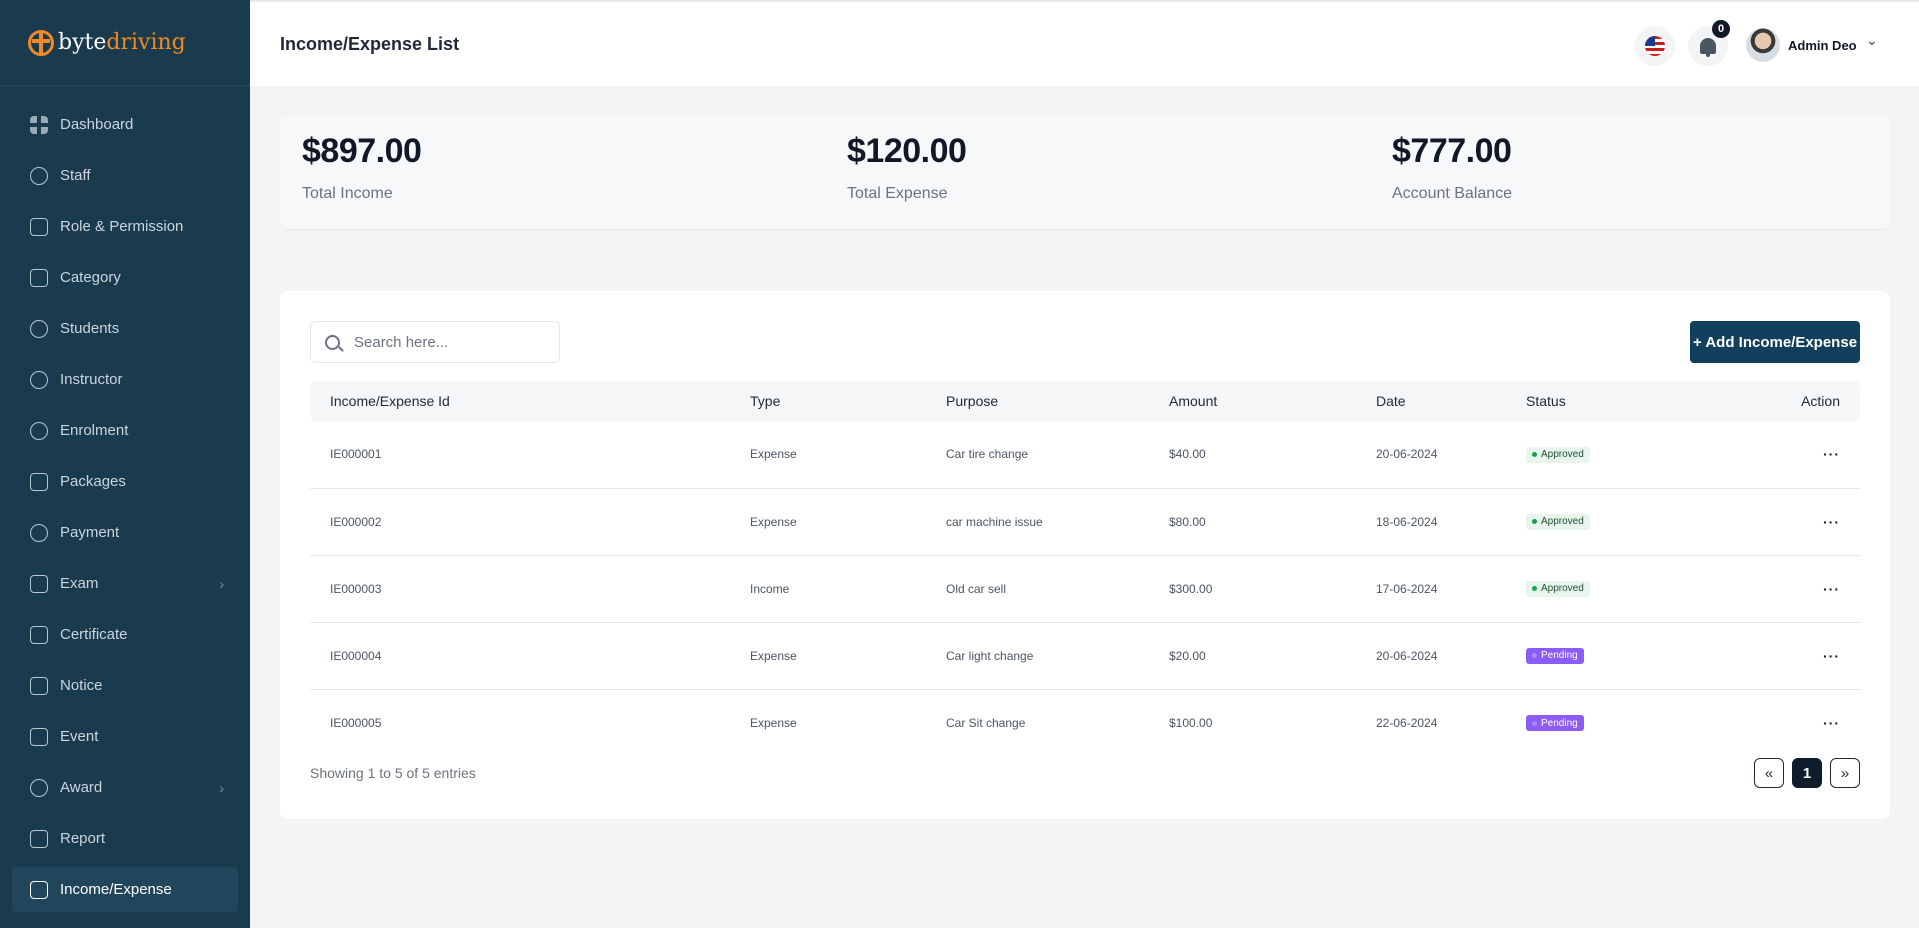 The height and width of the screenshot is (928, 1919). I want to click on sidebar-item-label: Staff, so click(75, 175).